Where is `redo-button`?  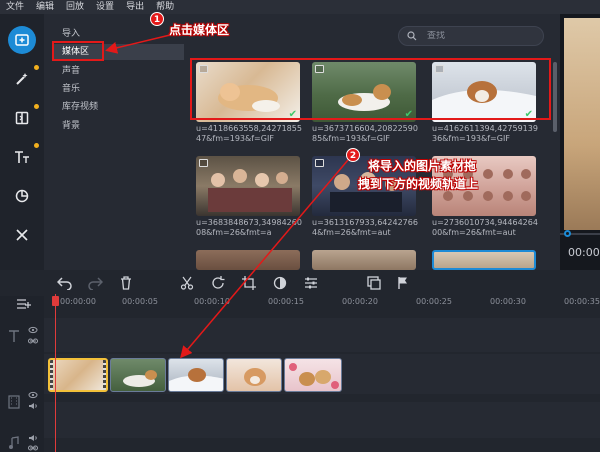
redo-button is located at coordinates (95, 283).